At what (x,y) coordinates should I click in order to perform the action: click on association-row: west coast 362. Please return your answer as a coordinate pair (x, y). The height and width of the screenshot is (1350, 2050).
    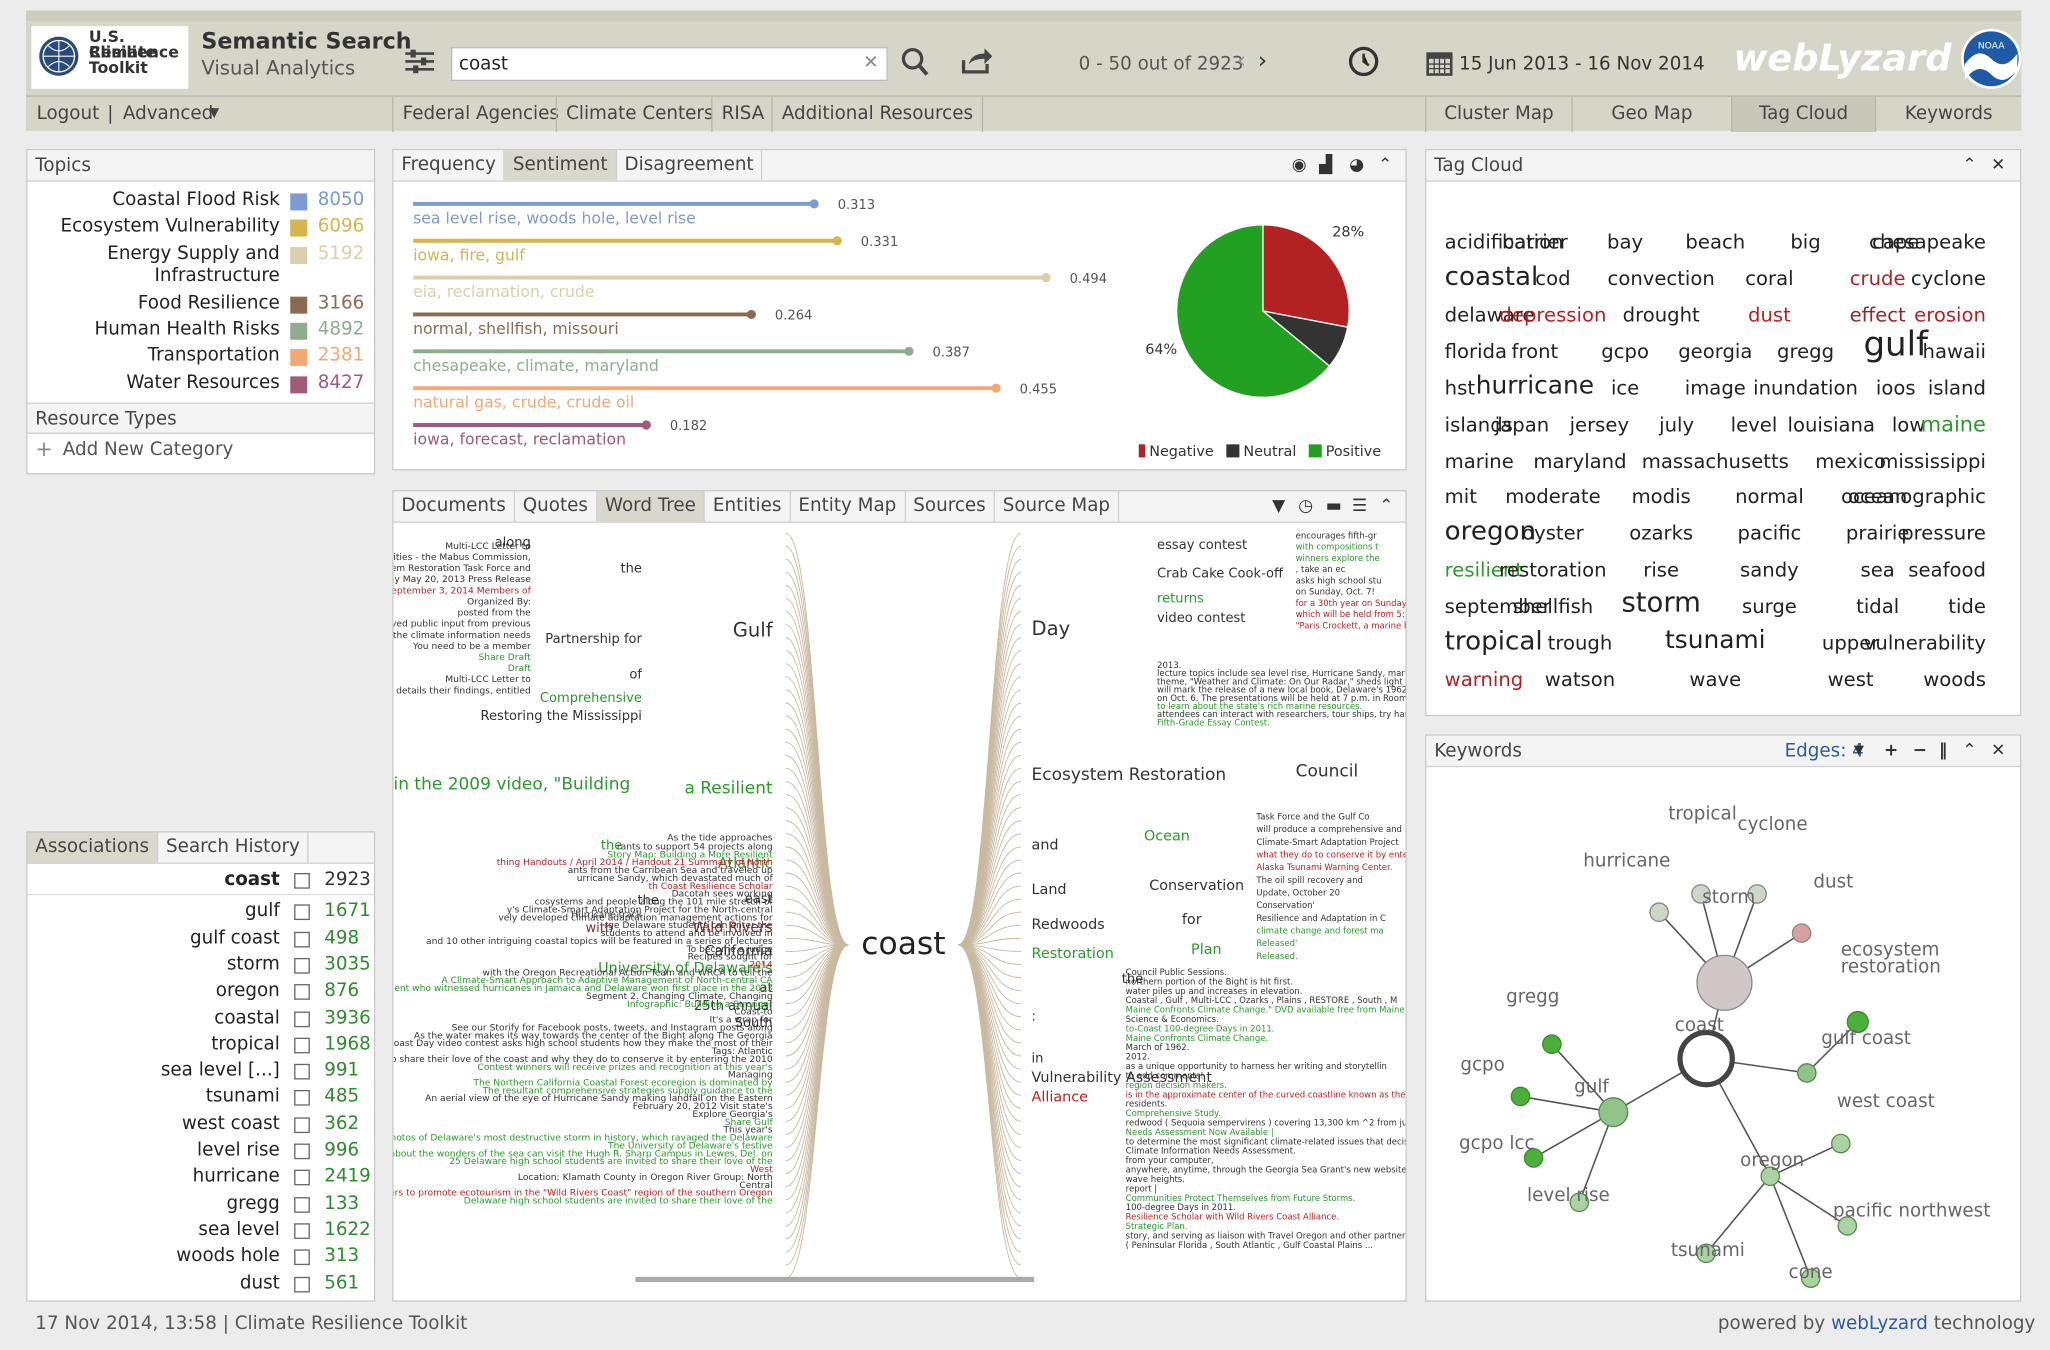
    Looking at the image, I should click on (200, 1126).